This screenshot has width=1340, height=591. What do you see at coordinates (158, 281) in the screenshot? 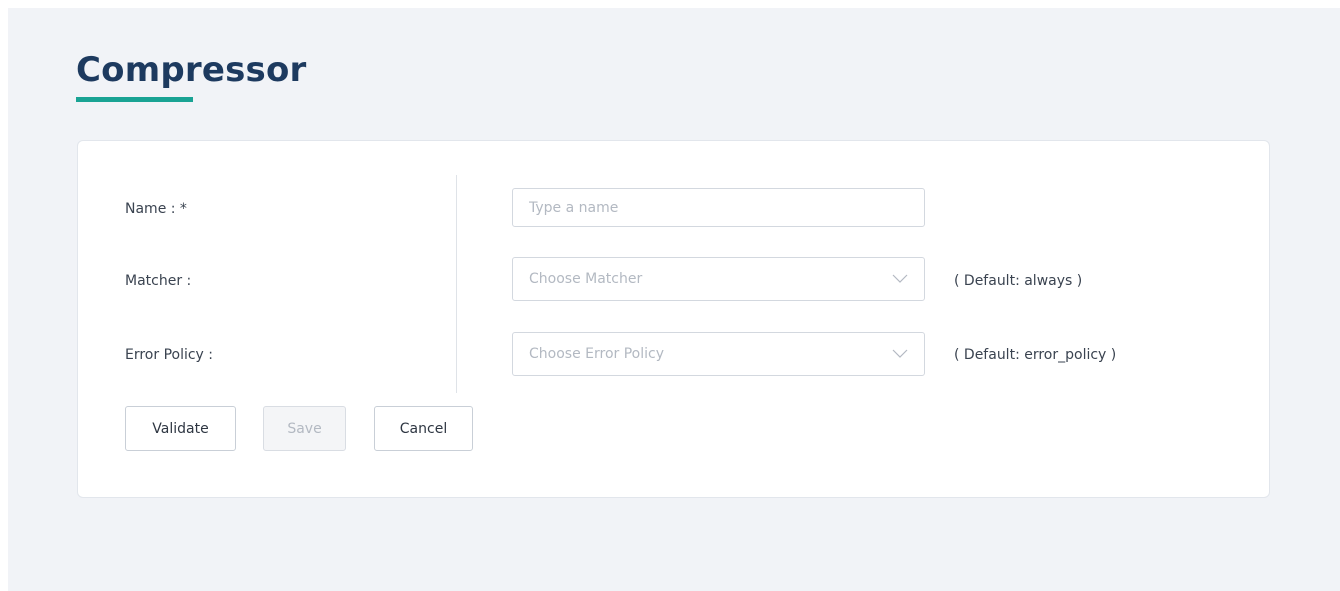
I see `matcher-label: Matcher :` at bounding box center [158, 281].